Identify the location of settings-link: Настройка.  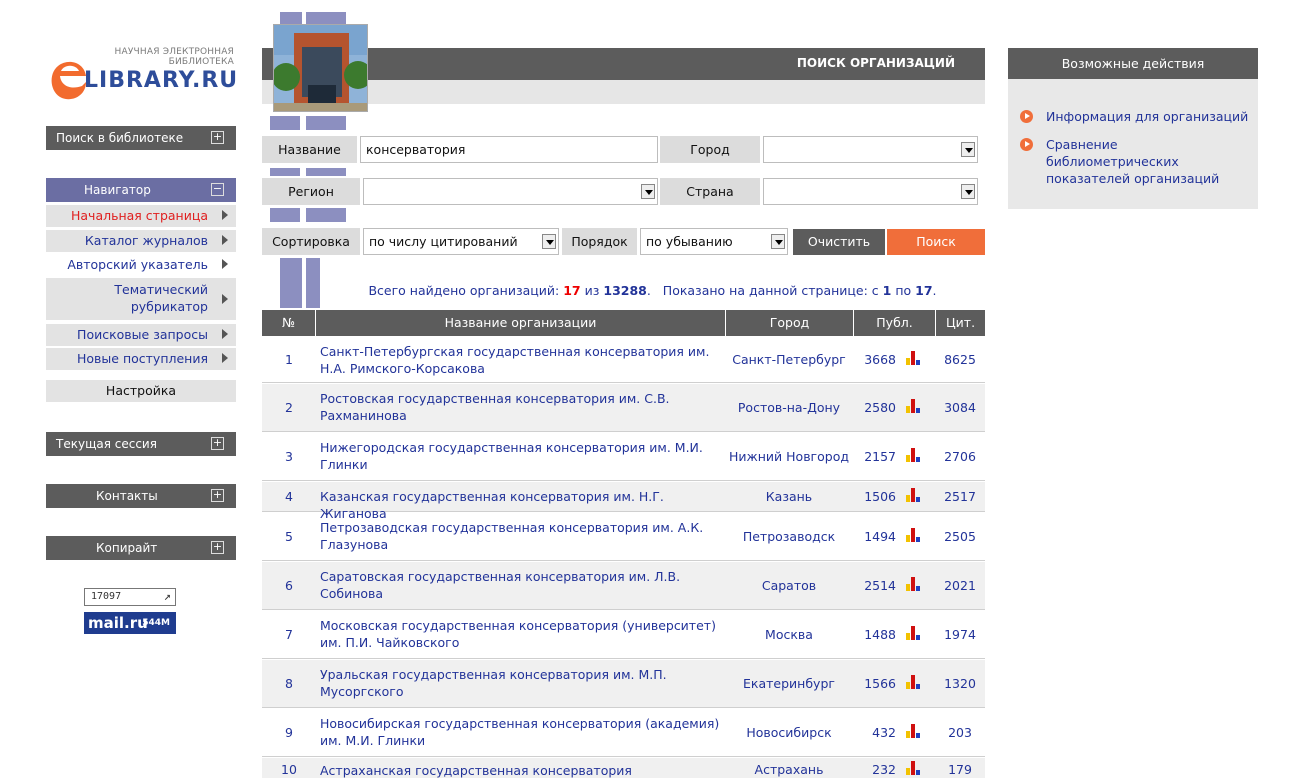
(141, 391).